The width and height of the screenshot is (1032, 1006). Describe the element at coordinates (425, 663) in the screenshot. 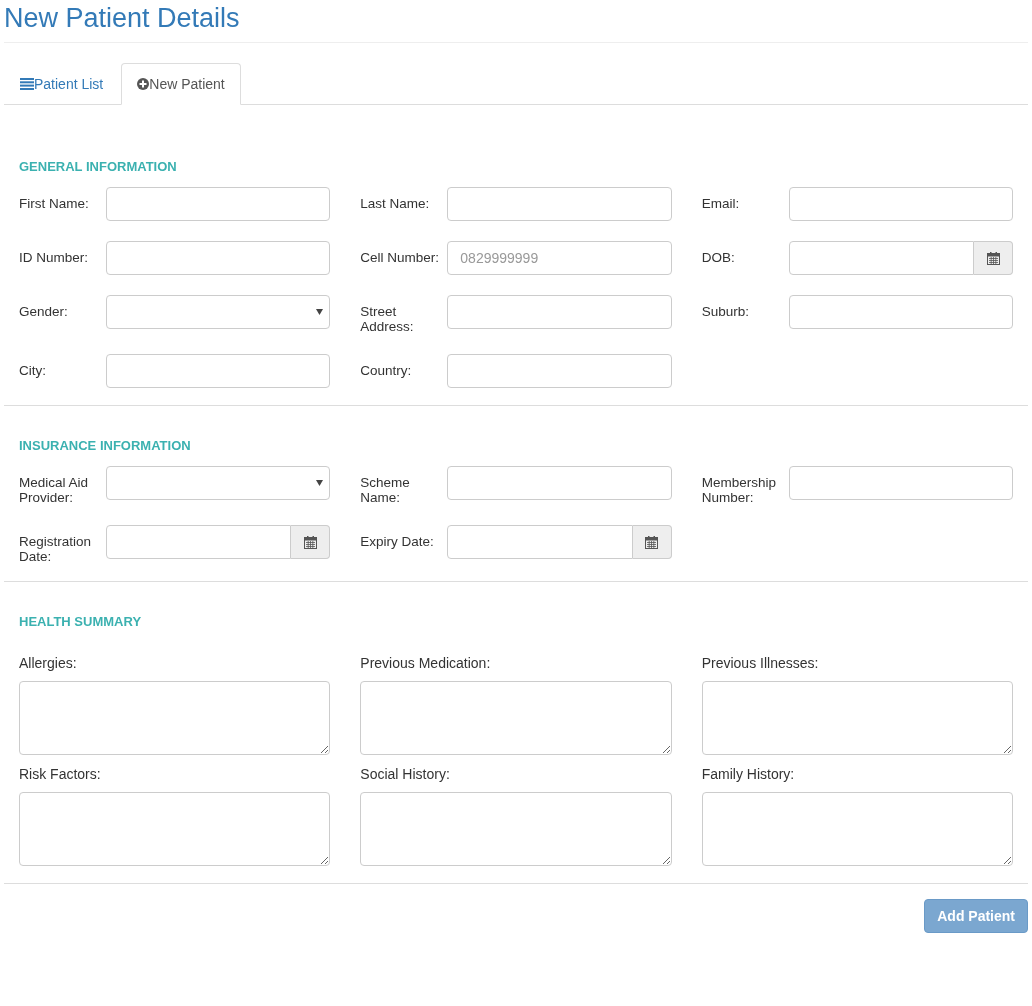

I see `field-label: Previous Medication:` at that location.